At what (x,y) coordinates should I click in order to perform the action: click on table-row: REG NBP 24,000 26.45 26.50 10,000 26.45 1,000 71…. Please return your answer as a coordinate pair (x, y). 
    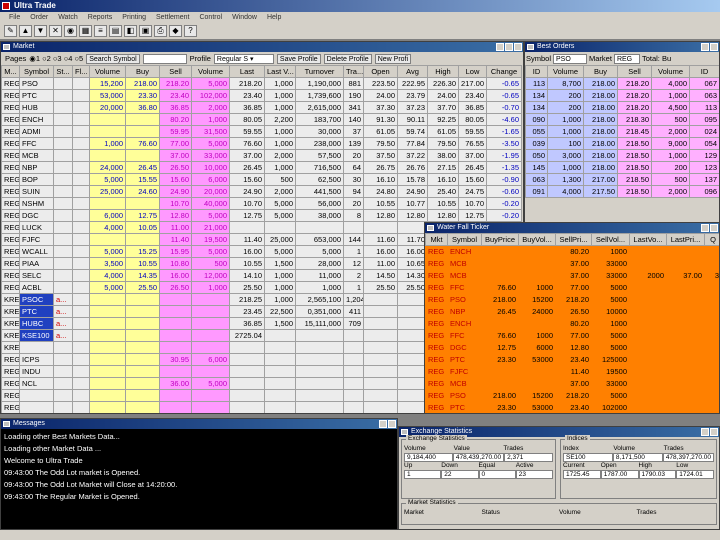
    Looking at the image, I should click on (261, 167).